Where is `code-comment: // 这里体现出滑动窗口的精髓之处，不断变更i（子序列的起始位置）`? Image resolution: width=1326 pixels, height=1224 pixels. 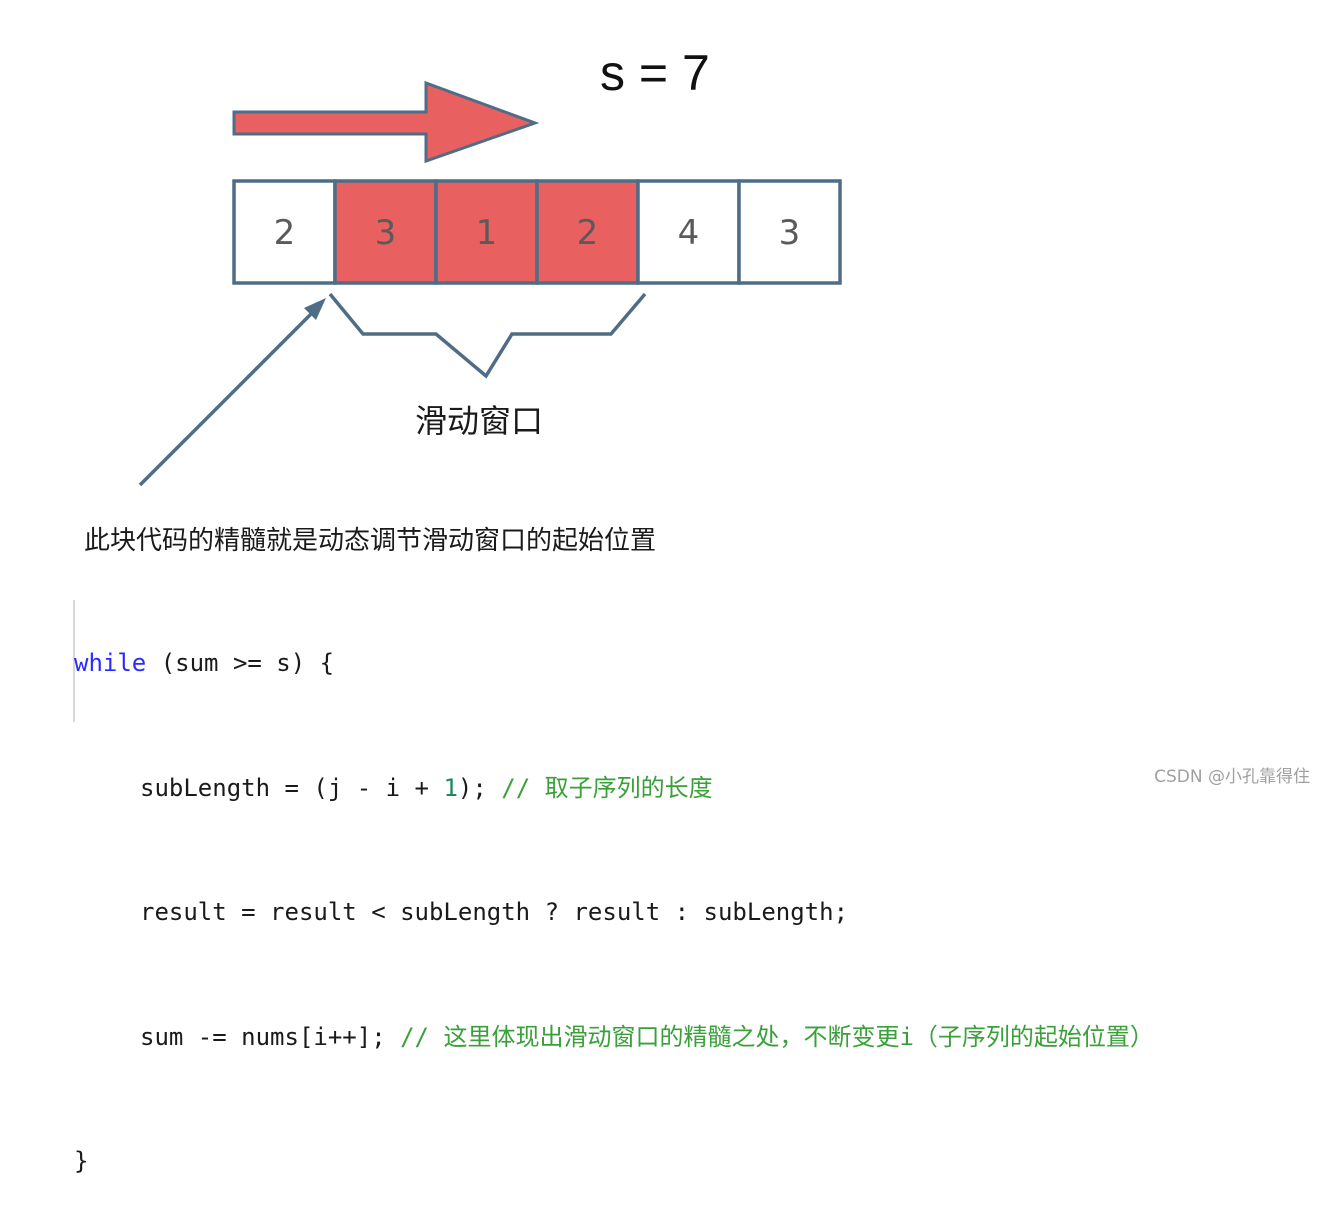 code-comment: // 这里体现出滑动窗口的精髓之处，不断变更i（子序列的起始位置） is located at coordinates (777, 1036).